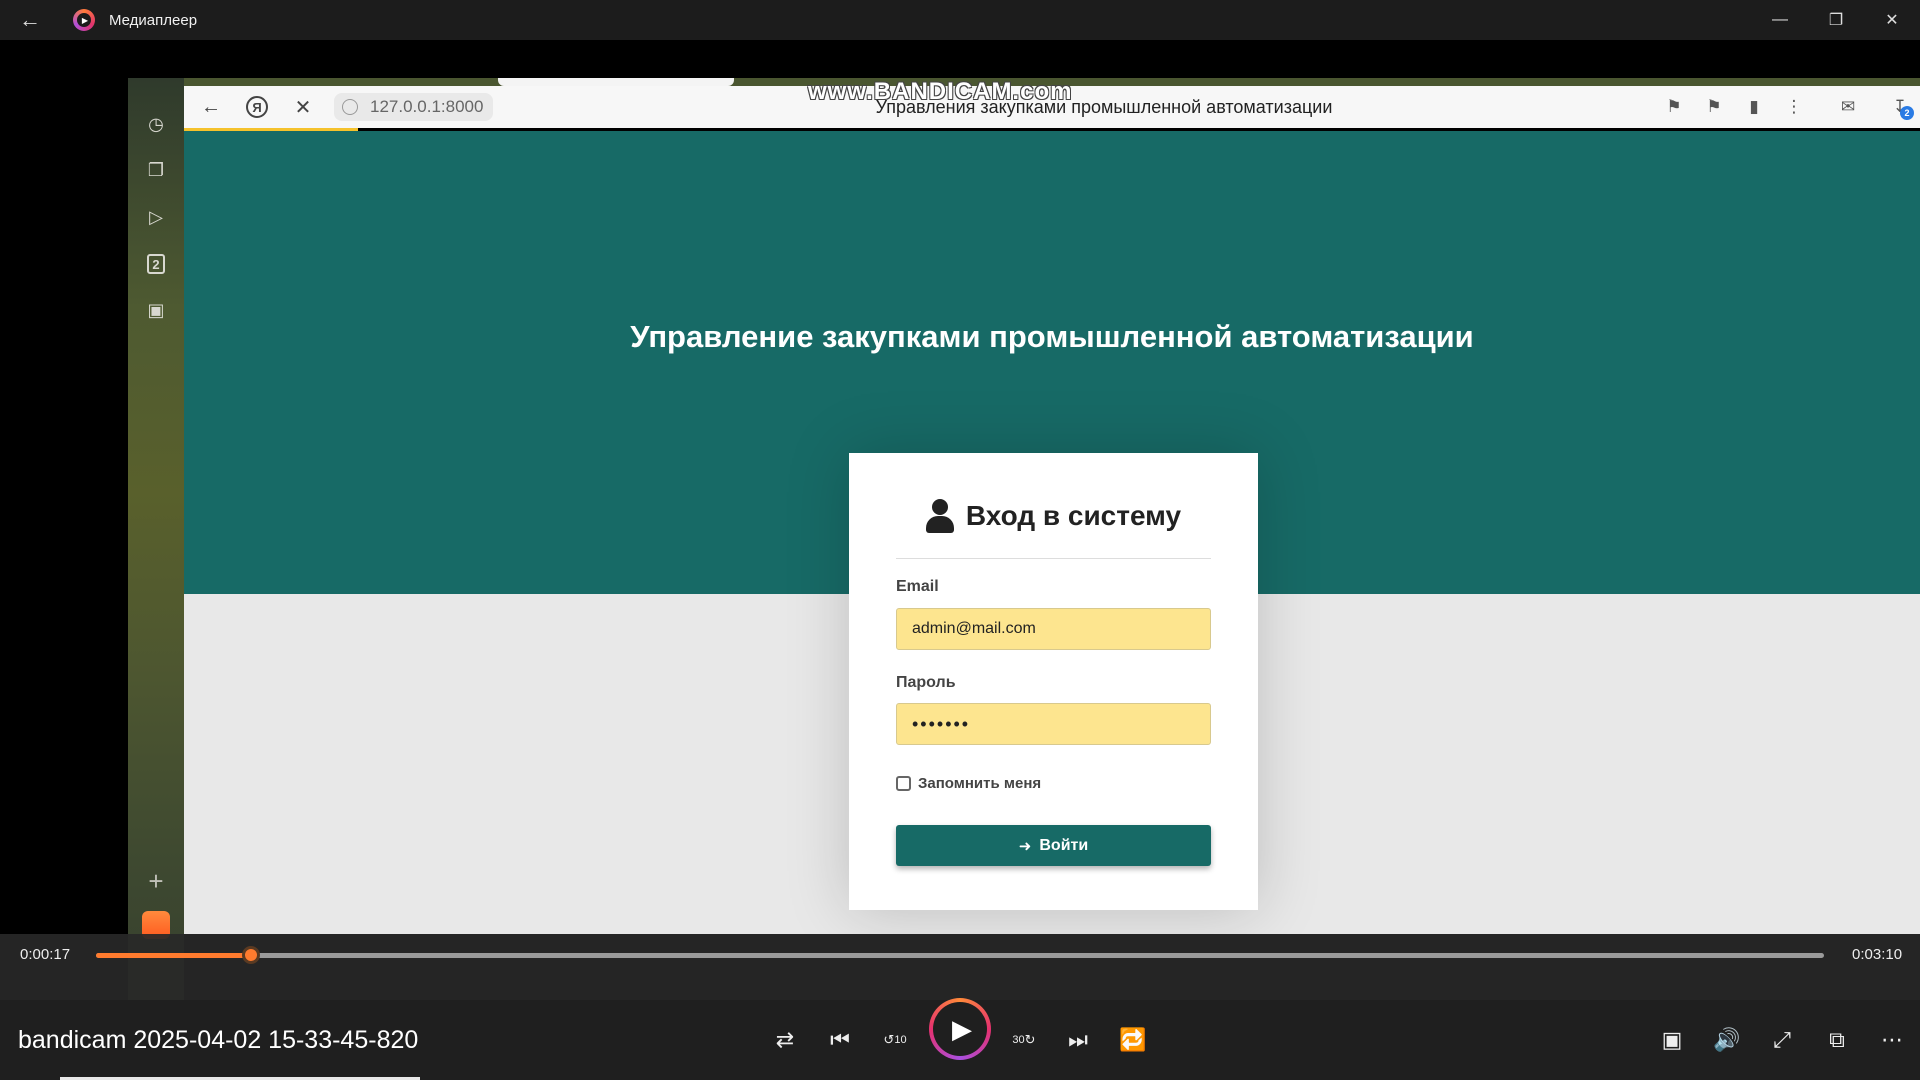 Image resolution: width=1920 pixels, height=1080 pixels. I want to click on screenshot-icon: ▣, so click(156, 310).